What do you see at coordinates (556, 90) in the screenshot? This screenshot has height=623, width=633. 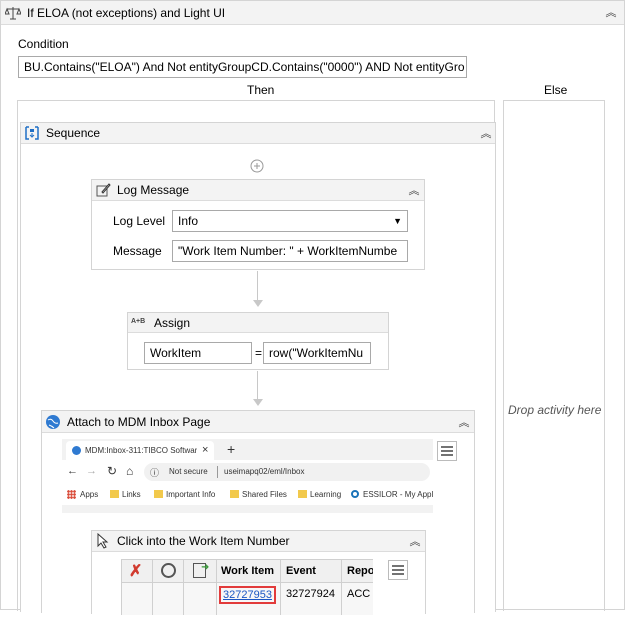 I see `else-label: Else` at bounding box center [556, 90].